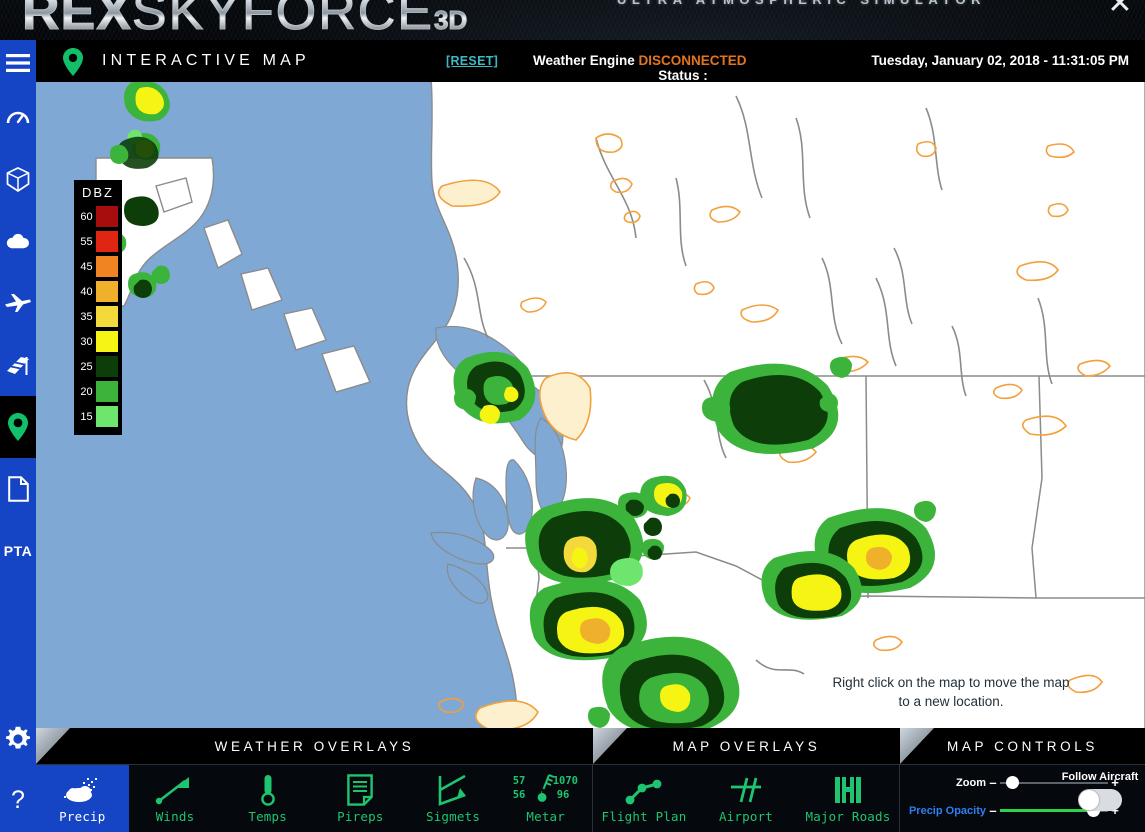 Image resolution: width=1145 pixels, height=832 pixels. Describe the element at coordinates (951, 682) in the screenshot. I see `map-hint-line1: Right click on the map to move the map` at that location.